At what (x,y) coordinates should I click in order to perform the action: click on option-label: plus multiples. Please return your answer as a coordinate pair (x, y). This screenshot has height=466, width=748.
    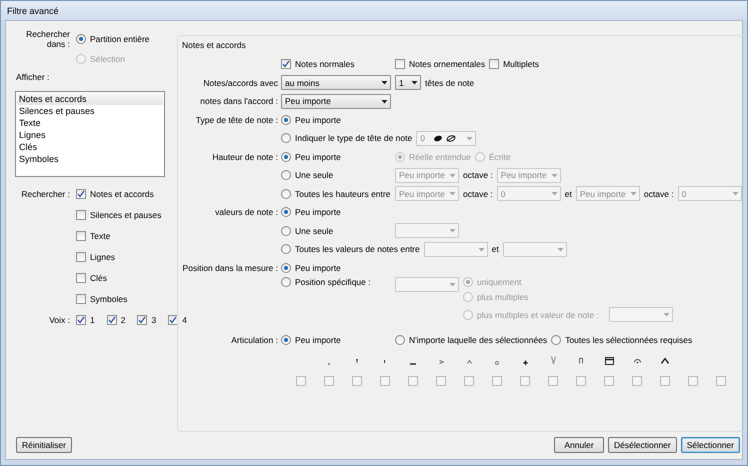
    Looking at the image, I should click on (502, 297).